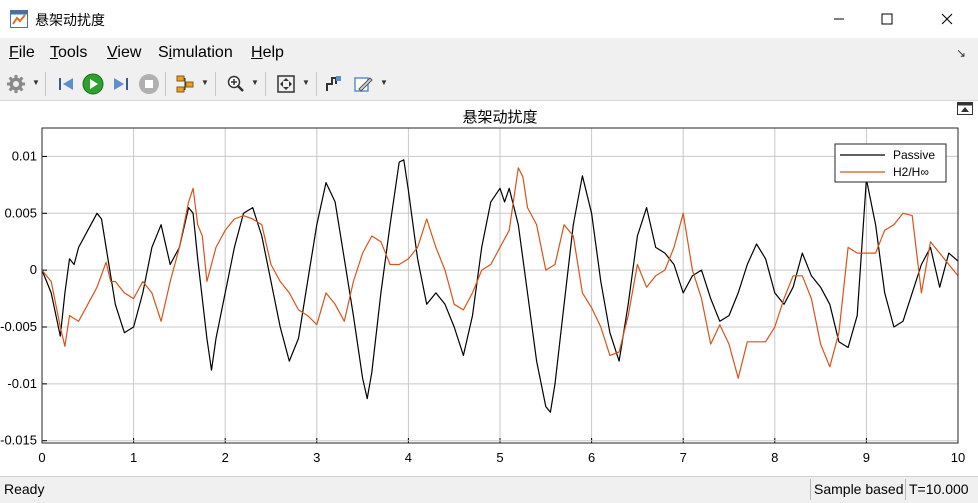 The image size is (978, 503). I want to click on x-tick-label: 0, so click(41, 457).